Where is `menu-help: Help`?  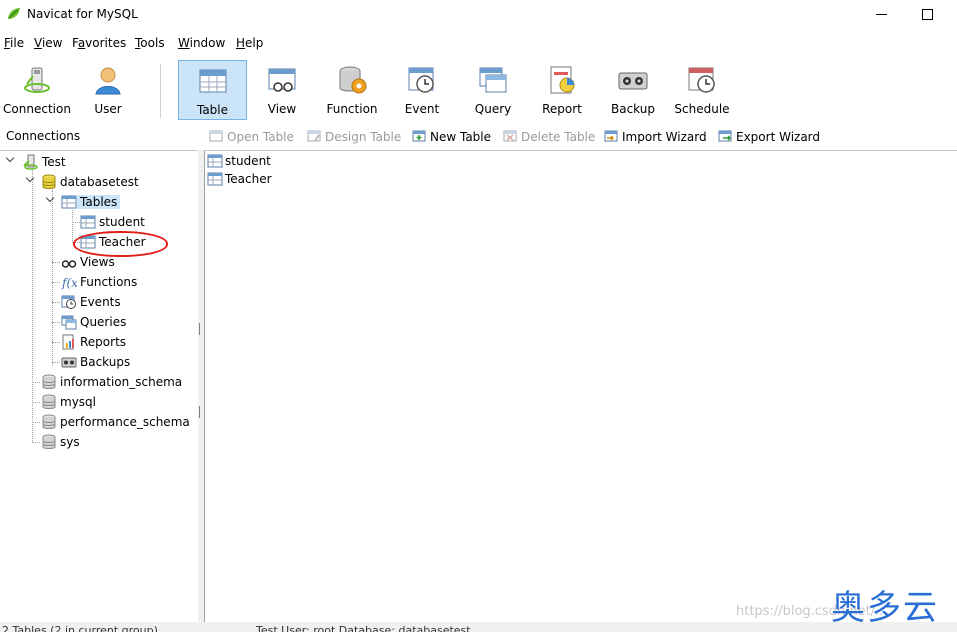
menu-help: Help is located at coordinates (249, 43).